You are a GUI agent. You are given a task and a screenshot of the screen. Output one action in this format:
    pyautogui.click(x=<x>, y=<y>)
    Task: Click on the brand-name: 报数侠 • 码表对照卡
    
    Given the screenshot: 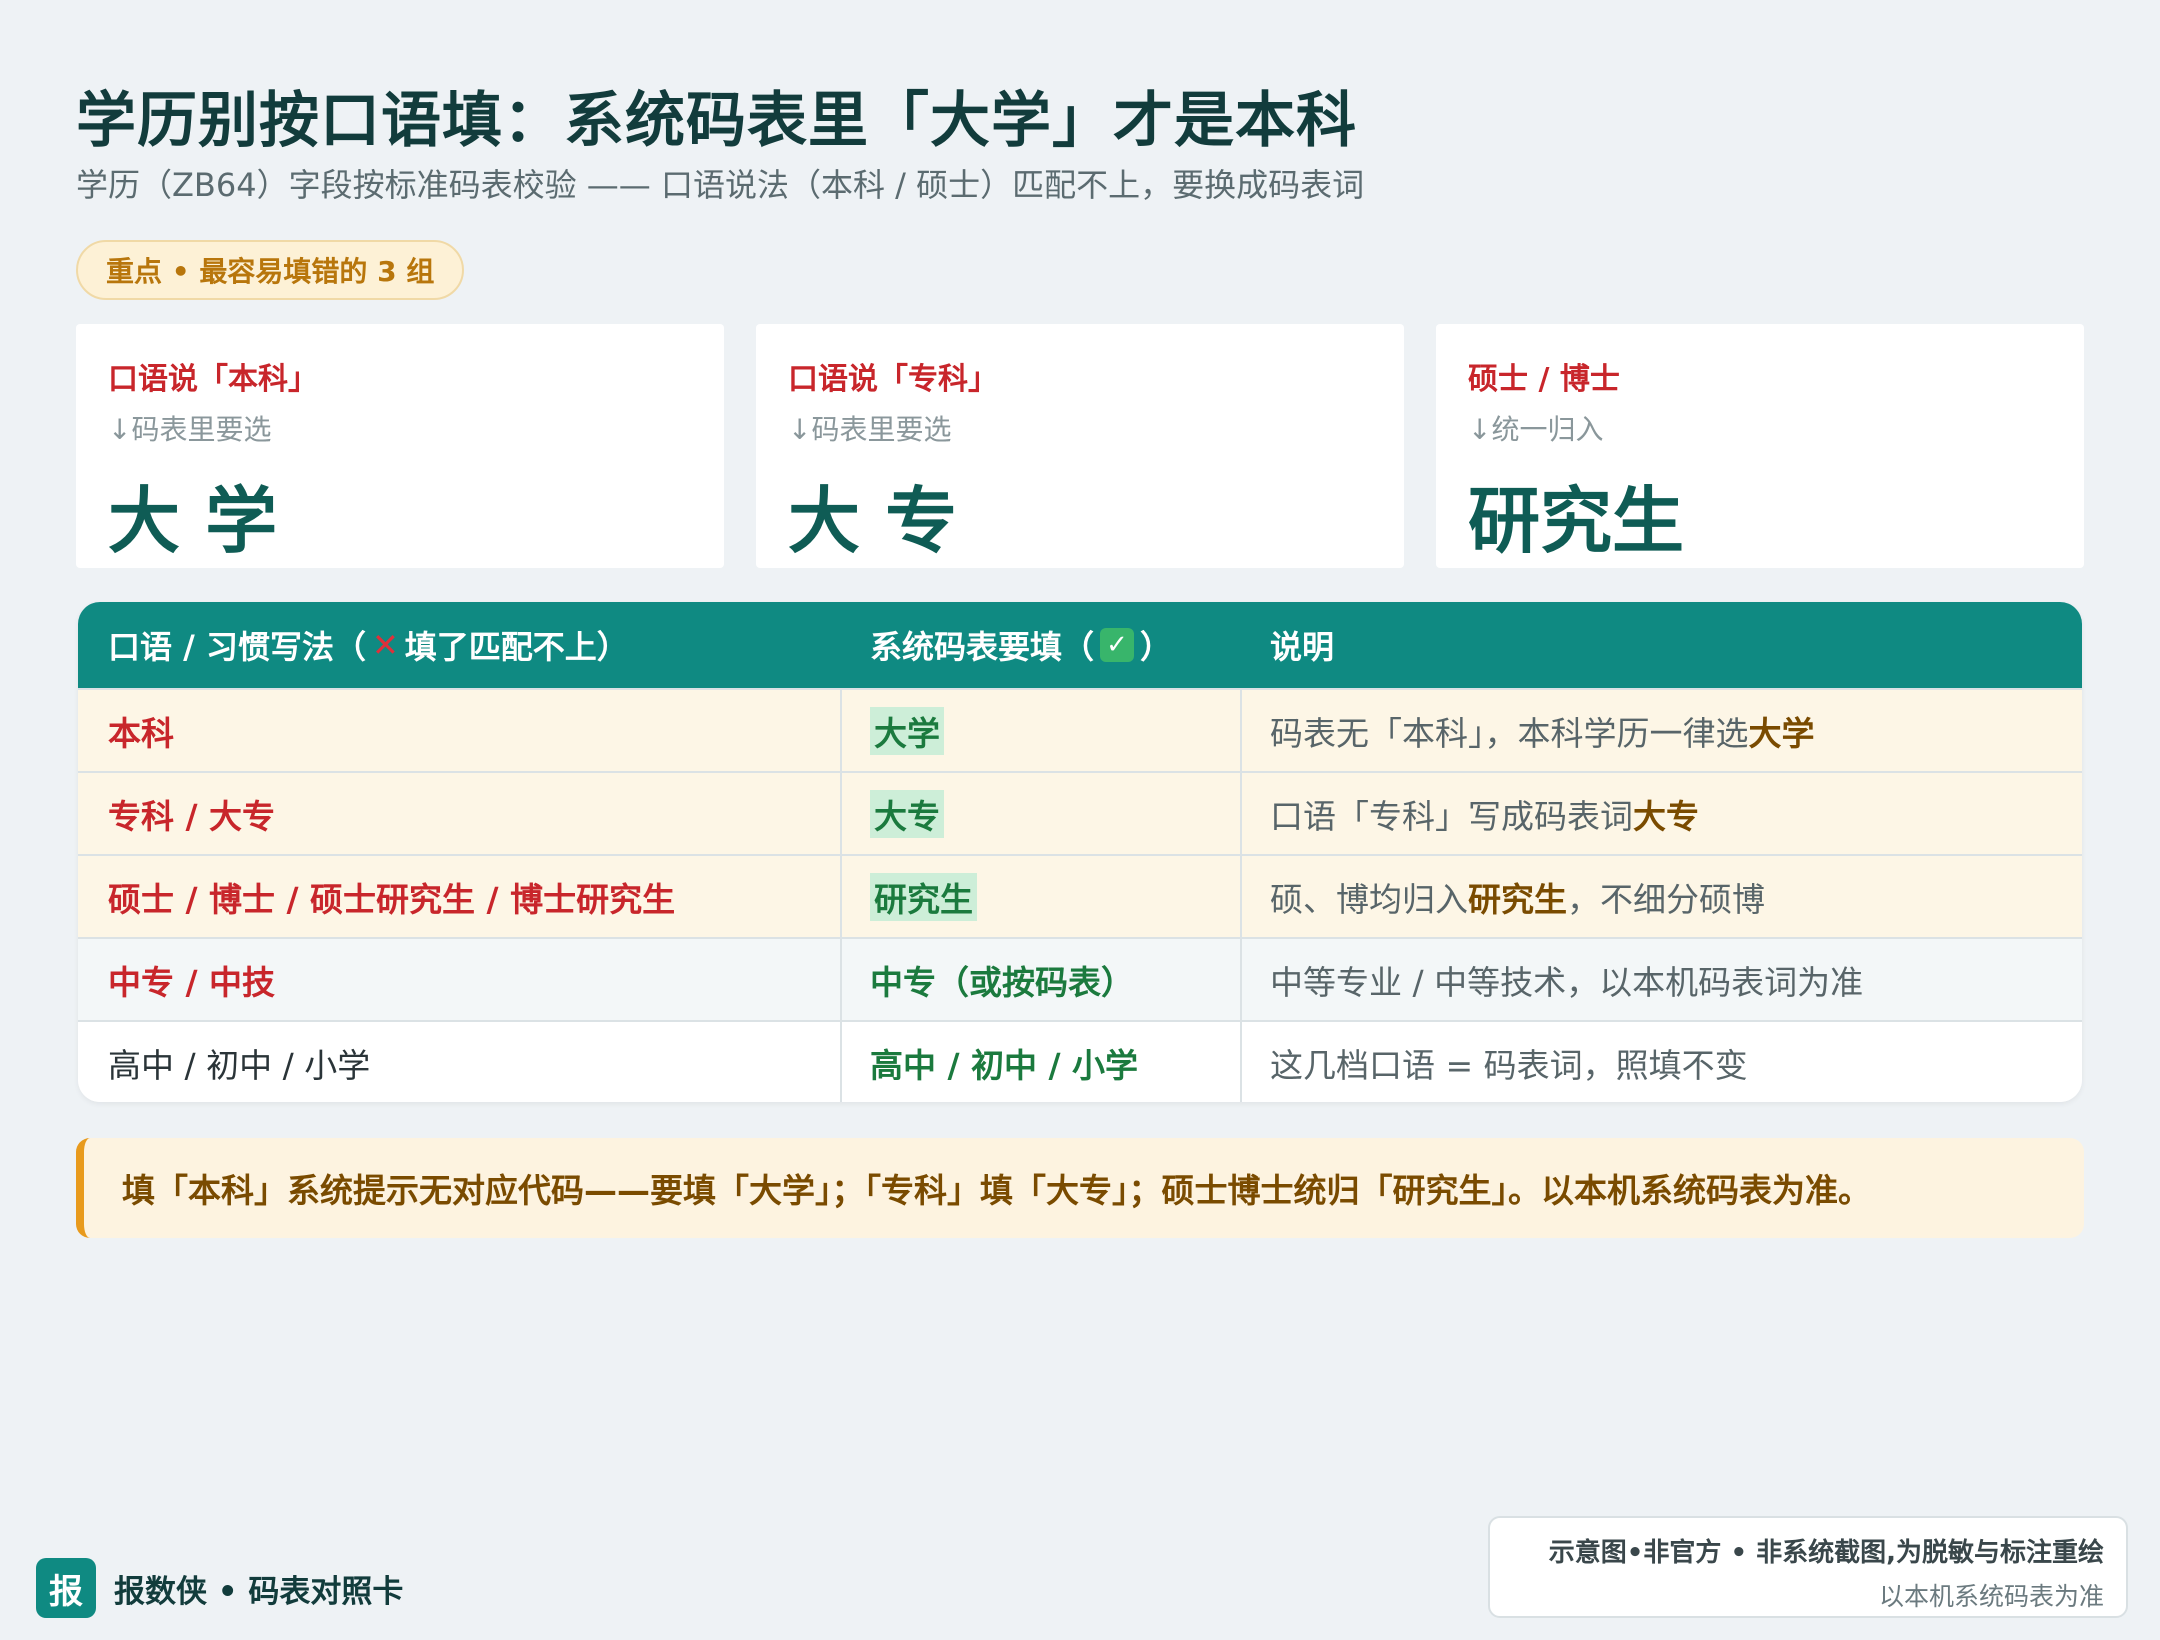 What is the action you would take?
    pyautogui.click(x=259, y=1591)
    